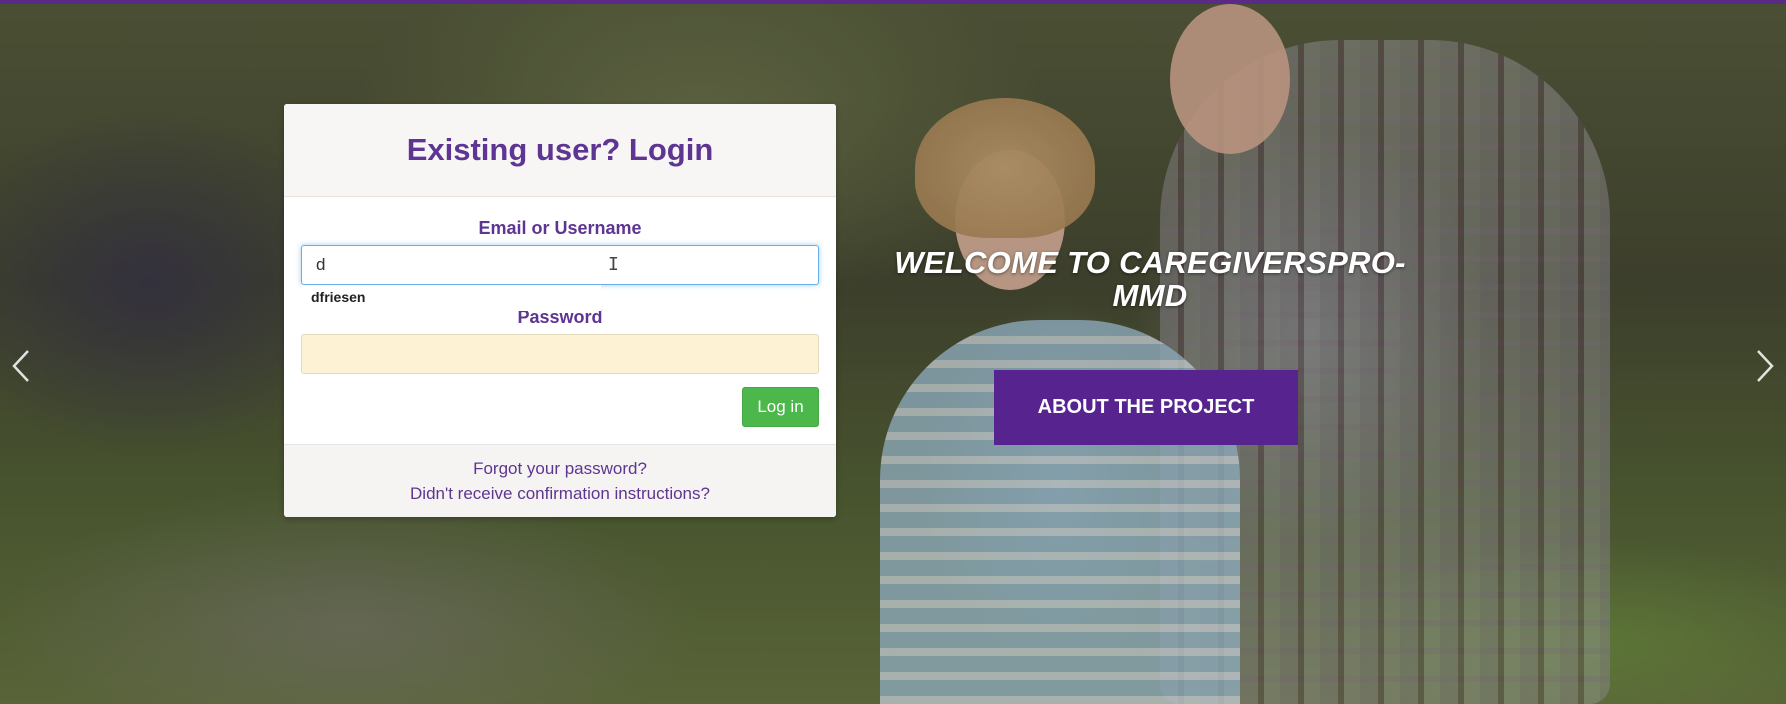 This screenshot has height=704, width=1786. What do you see at coordinates (780, 407) in the screenshot?
I see `login-button: Log in` at bounding box center [780, 407].